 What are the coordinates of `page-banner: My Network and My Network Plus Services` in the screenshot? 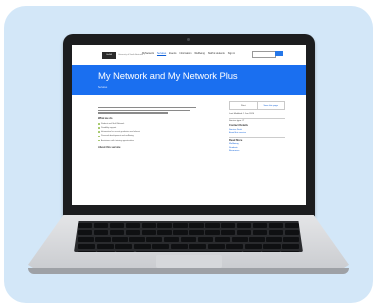 It's located at (189, 80).